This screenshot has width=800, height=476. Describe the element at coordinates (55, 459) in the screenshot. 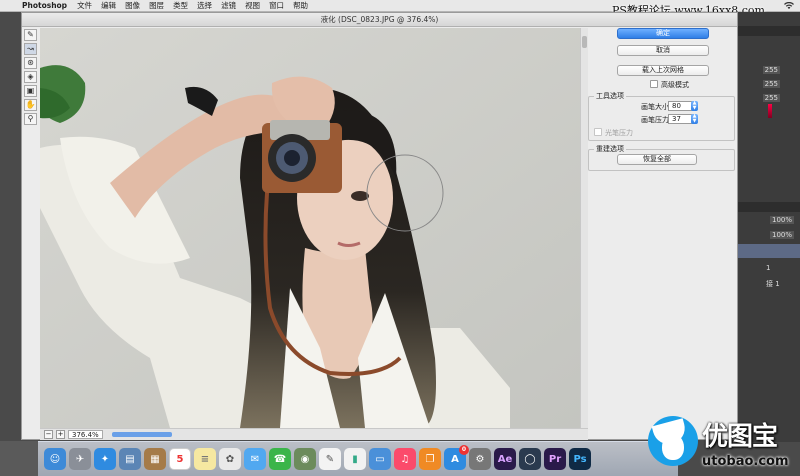

I see `finder-icon: ☺` at that location.